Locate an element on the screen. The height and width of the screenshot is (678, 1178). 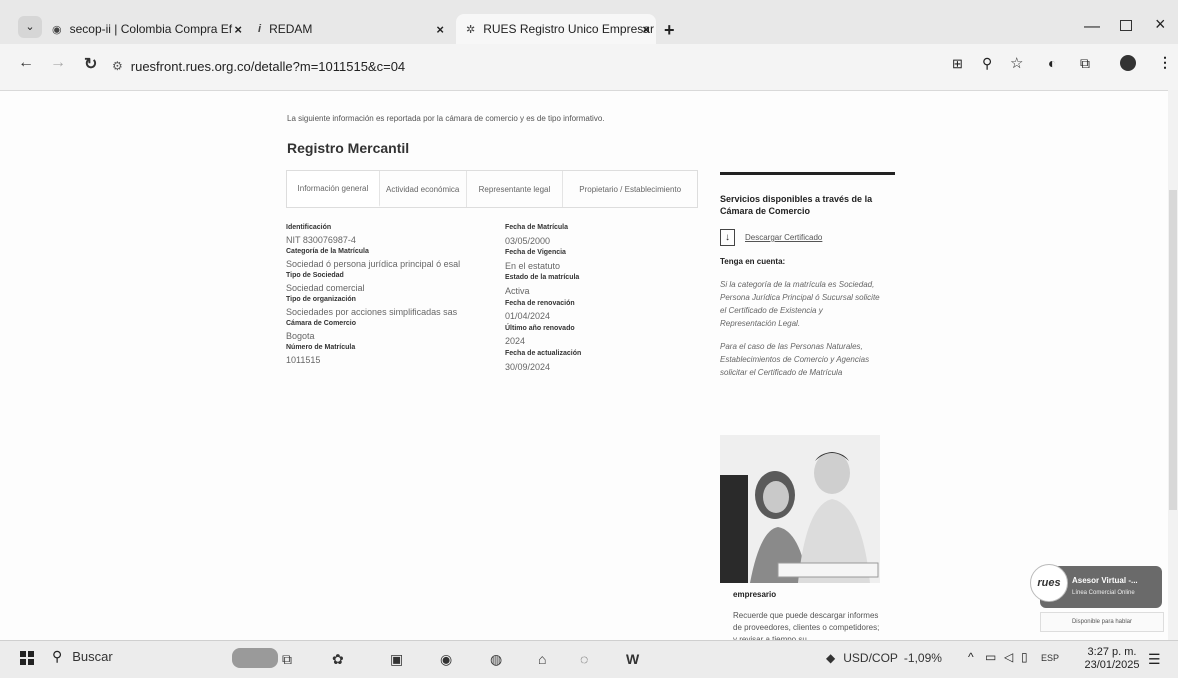
field-label: Último año renovado is located at coordinates (540, 328).